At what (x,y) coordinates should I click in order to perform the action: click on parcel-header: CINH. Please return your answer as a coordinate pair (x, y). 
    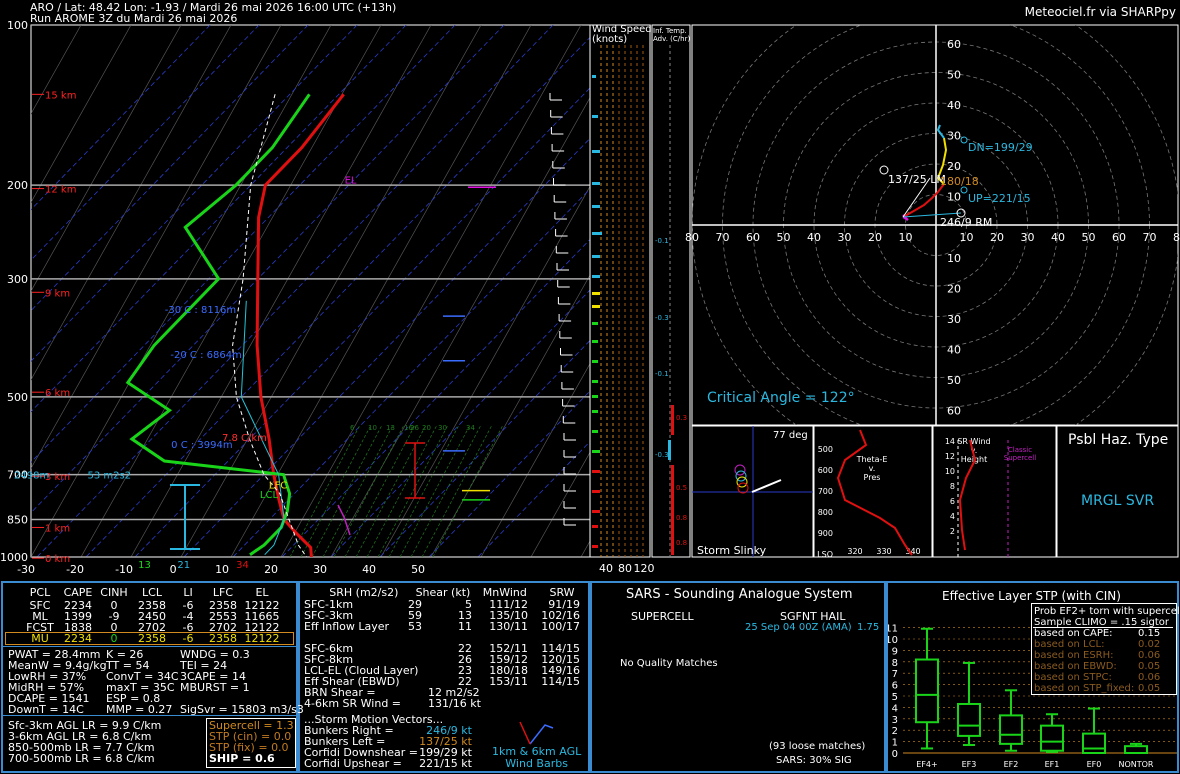
    Looking at the image, I should click on (114, 592).